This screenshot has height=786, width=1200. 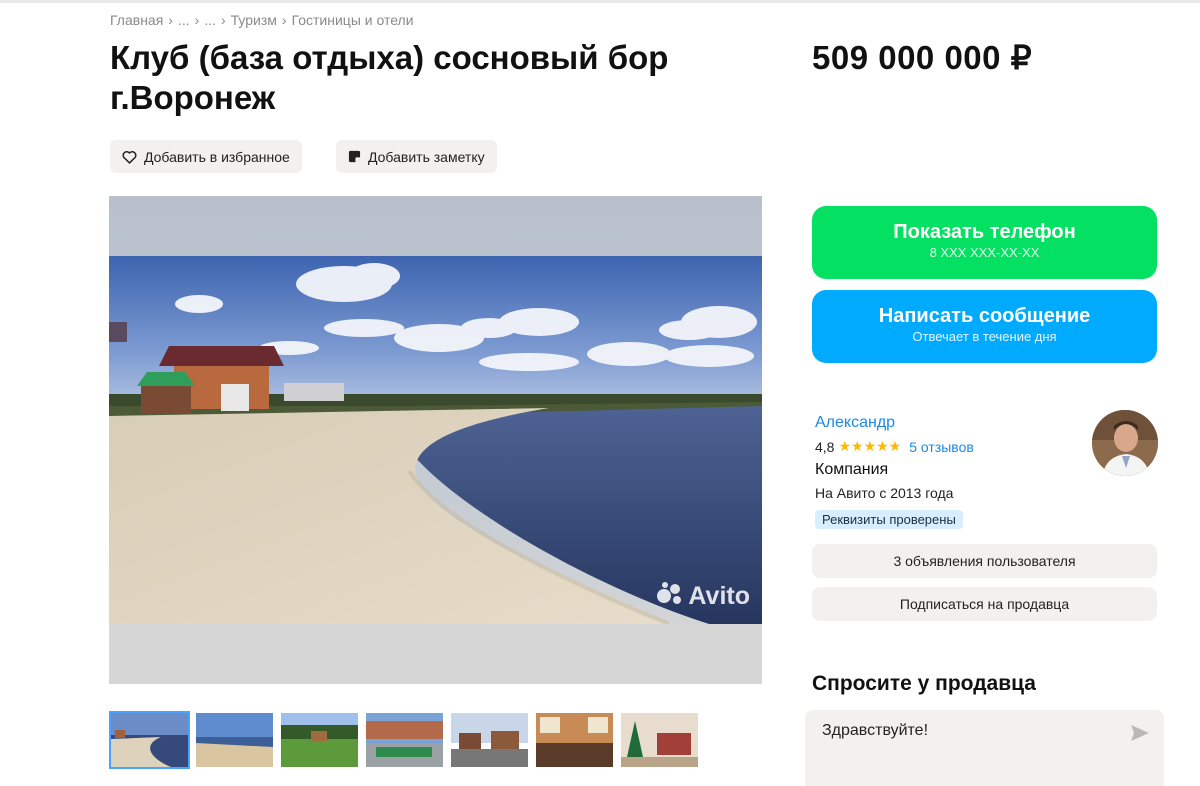 I want to click on breadcrumb-tourism: Туризм, so click(x=254, y=20).